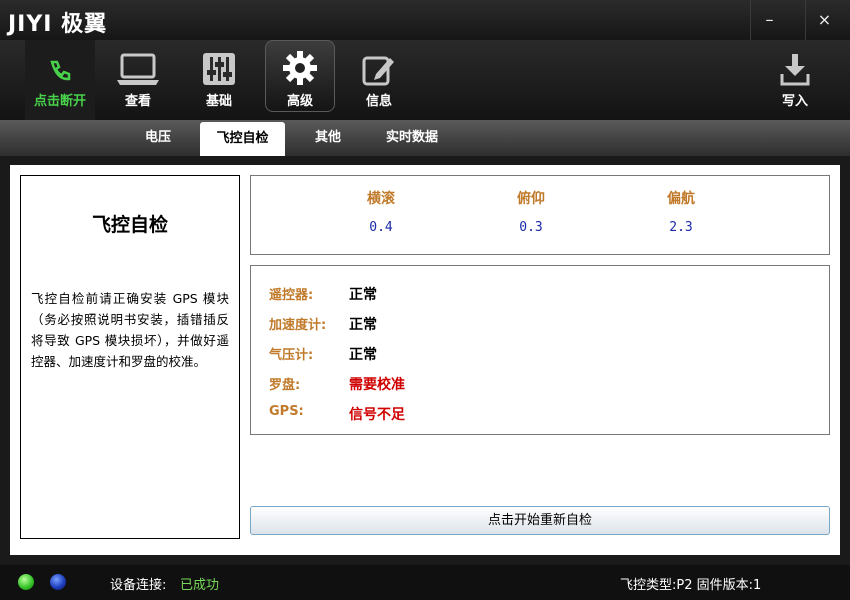  I want to click on view-button: 查看, so click(138, 80).